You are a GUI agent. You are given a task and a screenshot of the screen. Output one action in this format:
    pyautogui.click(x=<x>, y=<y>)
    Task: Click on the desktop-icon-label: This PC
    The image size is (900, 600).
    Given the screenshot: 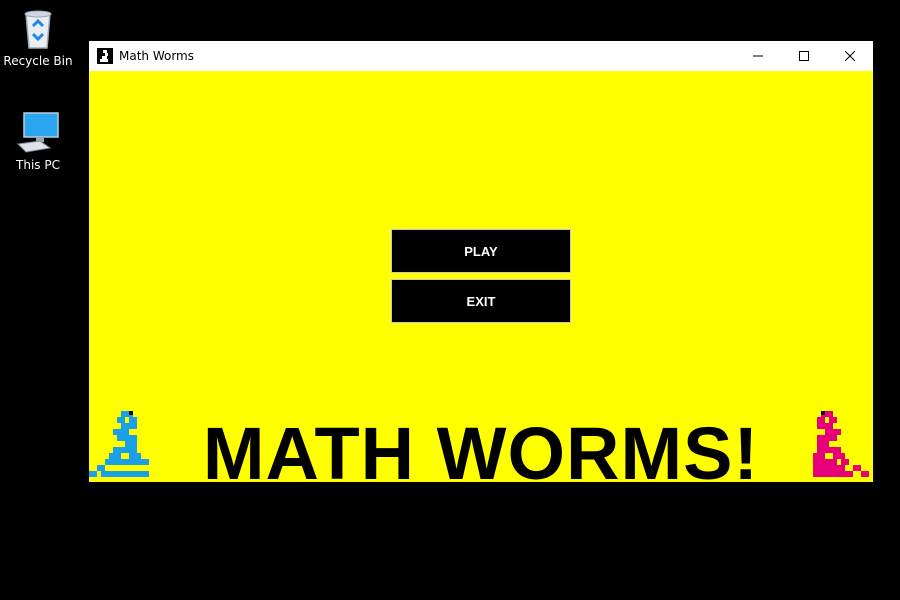 What is the action you would take?
    pyautogui.click(x=38, y=165)
    